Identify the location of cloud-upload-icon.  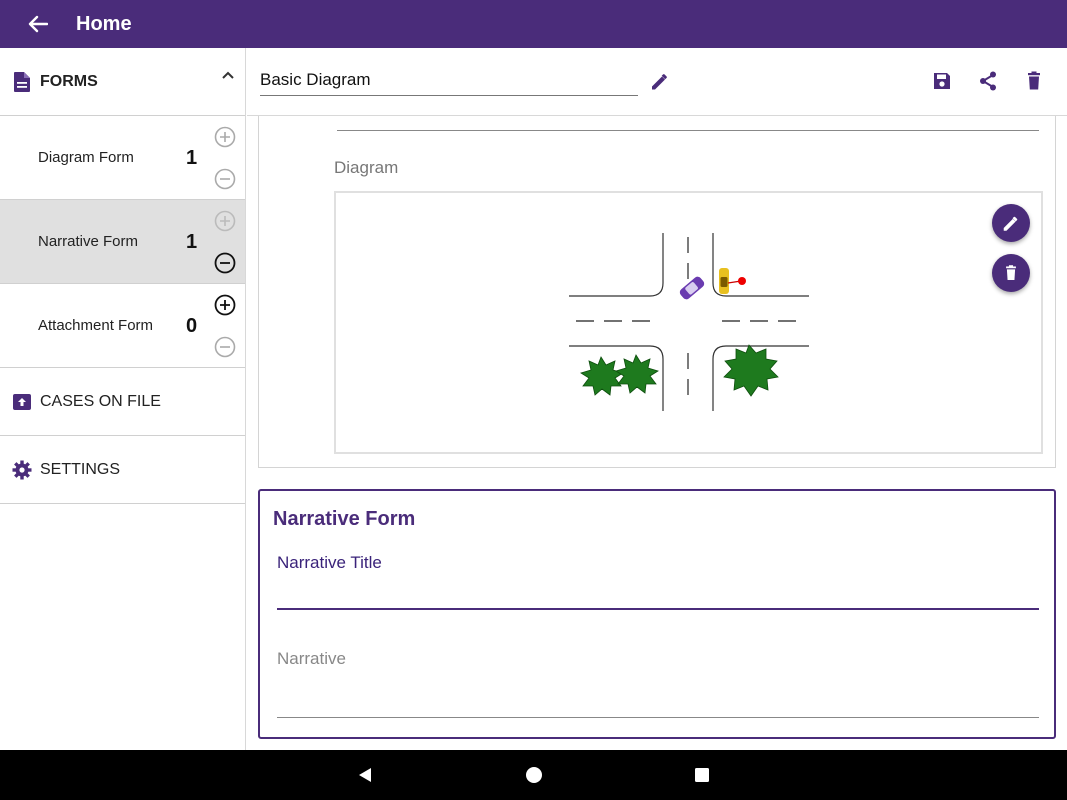
(22, 401).